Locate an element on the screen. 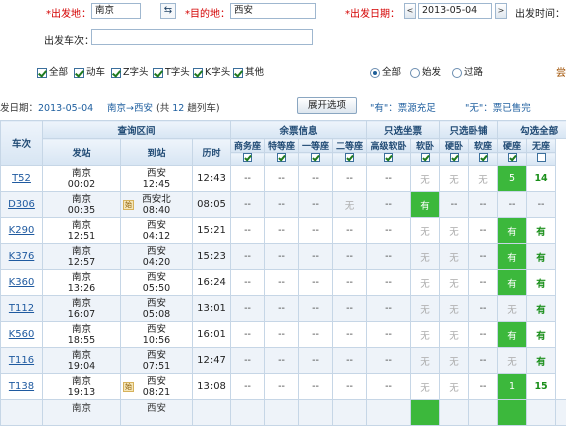 This screenshot has width=566, height=426. col-seat-special: 特等座 is located at coordinates (282, 146).